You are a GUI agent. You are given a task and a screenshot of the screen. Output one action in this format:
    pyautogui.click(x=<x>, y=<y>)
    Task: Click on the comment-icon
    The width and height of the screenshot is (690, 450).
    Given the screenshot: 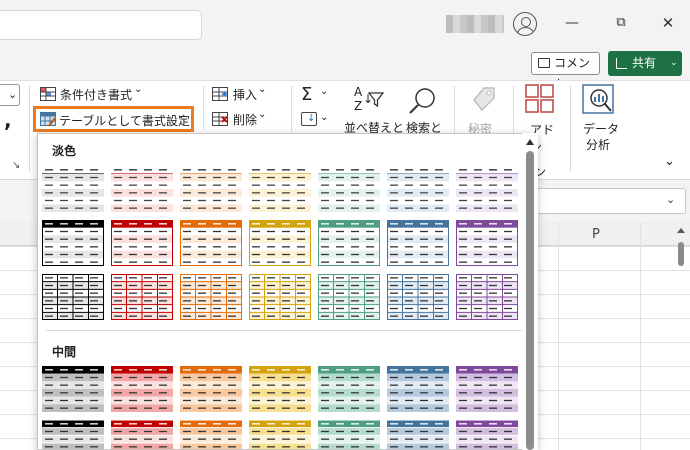 What is the action you would take?
    pyautogui.click(x=544, y=63)
    